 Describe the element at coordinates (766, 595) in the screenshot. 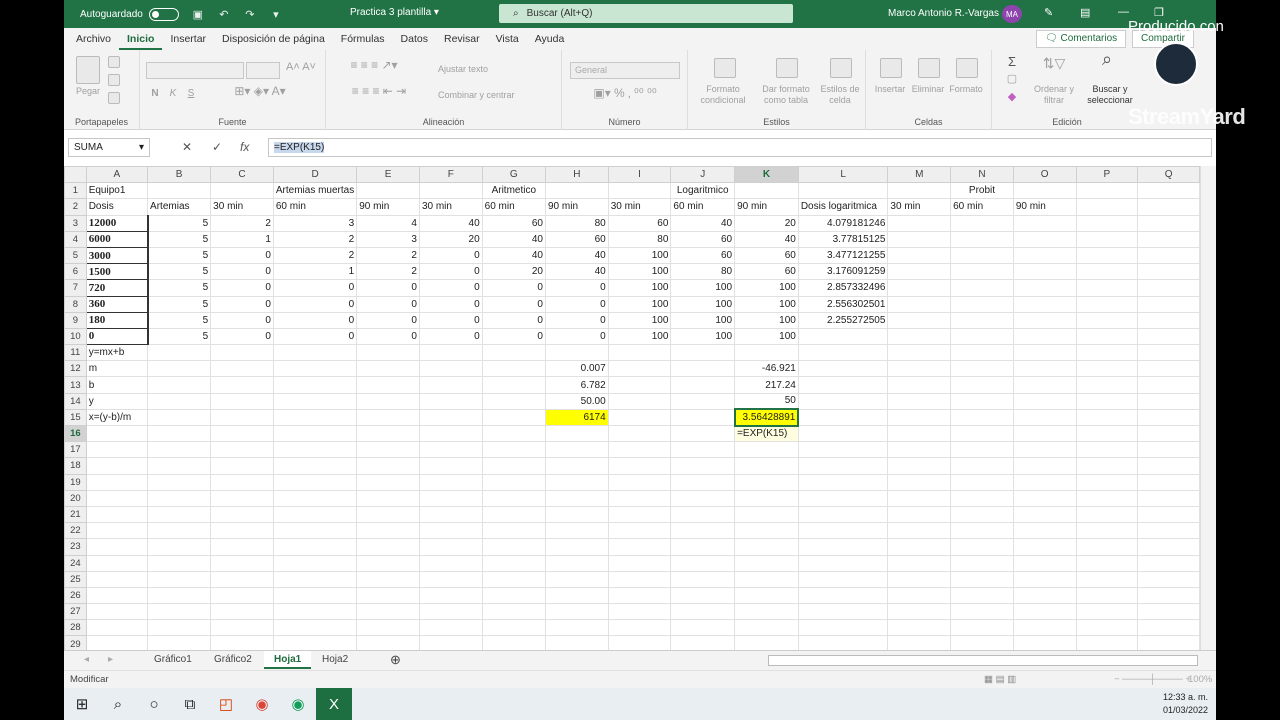

I see `cell-k26` at that location.